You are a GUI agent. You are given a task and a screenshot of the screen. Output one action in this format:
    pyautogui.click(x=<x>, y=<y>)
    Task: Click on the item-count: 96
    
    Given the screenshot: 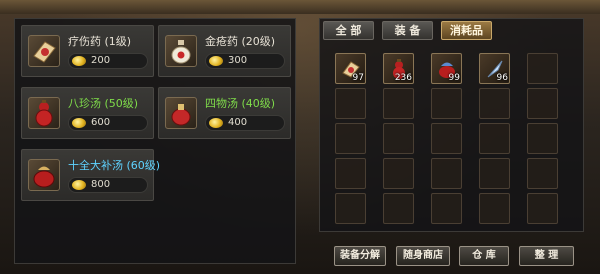 What is the action you would take?
    pyautogui.click(x=502, y=78)
    